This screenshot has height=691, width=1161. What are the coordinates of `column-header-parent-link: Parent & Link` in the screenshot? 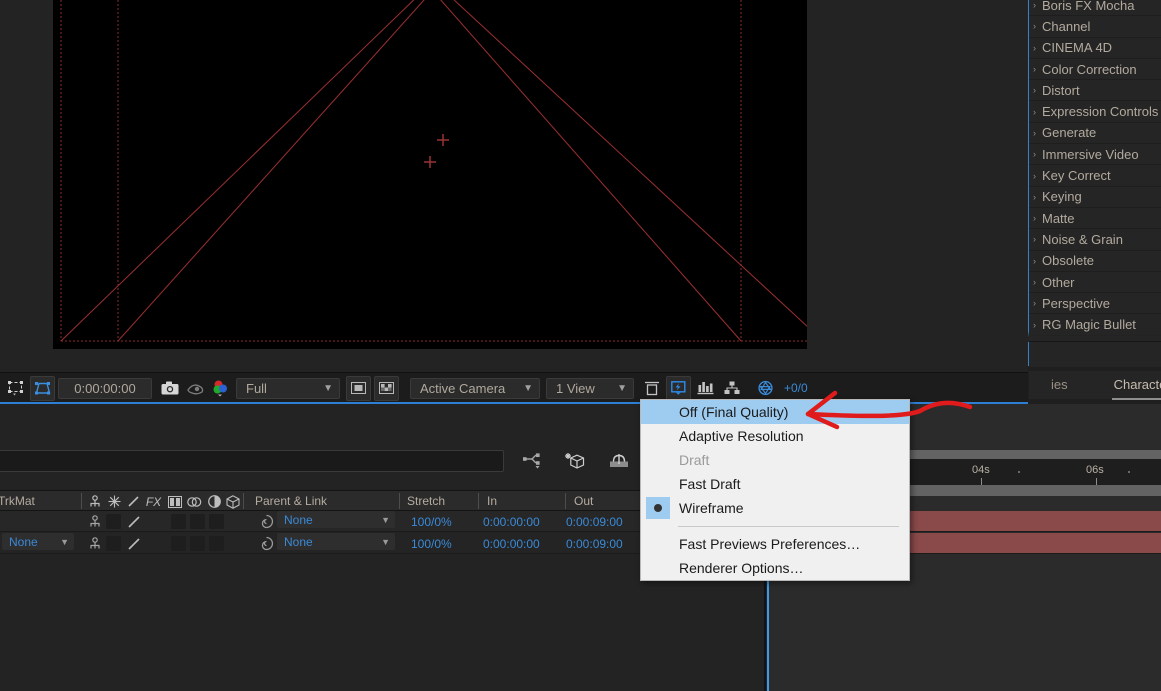 It's located at (291, 501).